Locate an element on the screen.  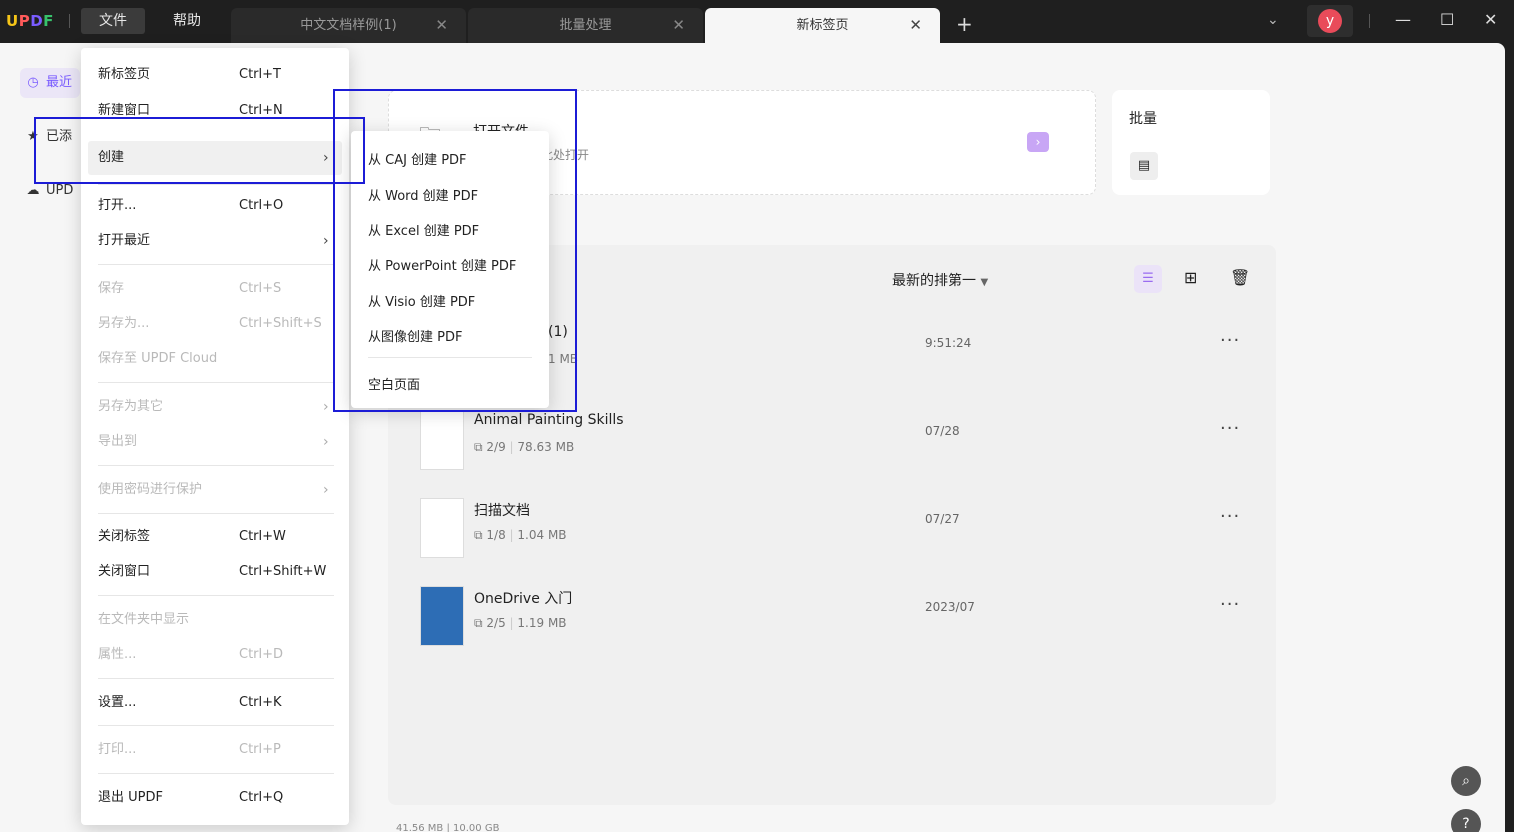
menu-label: 新建窗口 is located at coordinates (124, 110).